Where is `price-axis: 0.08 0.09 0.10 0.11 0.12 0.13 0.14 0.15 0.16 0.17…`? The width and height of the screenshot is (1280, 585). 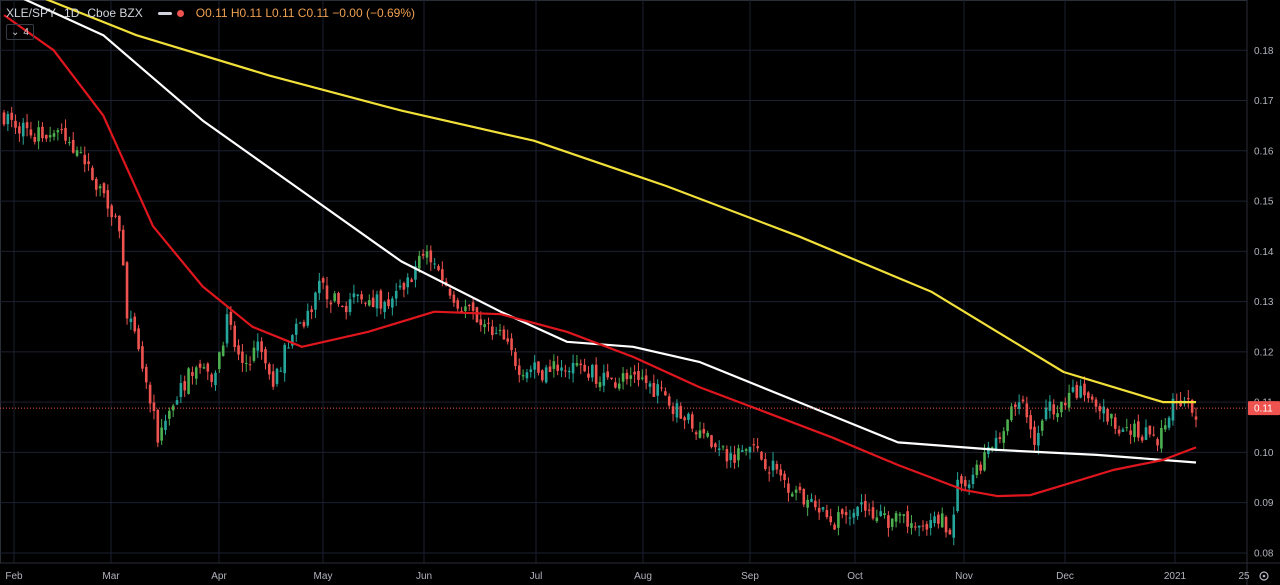 price-axis: 0.08 0.09 0.10 0.11 0.12 0.13 0.14 0.15 0.16 0.17… is located at coordinates (1260, 292).